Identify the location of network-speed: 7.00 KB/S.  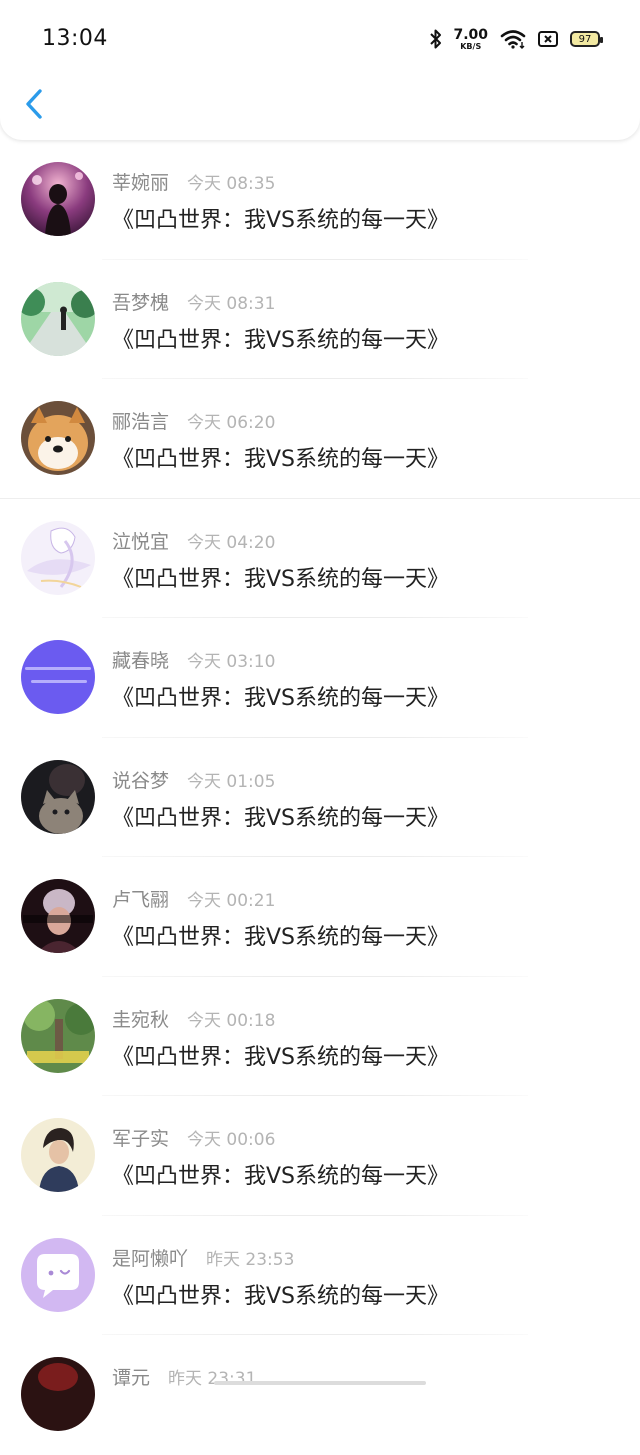
(470, 39).